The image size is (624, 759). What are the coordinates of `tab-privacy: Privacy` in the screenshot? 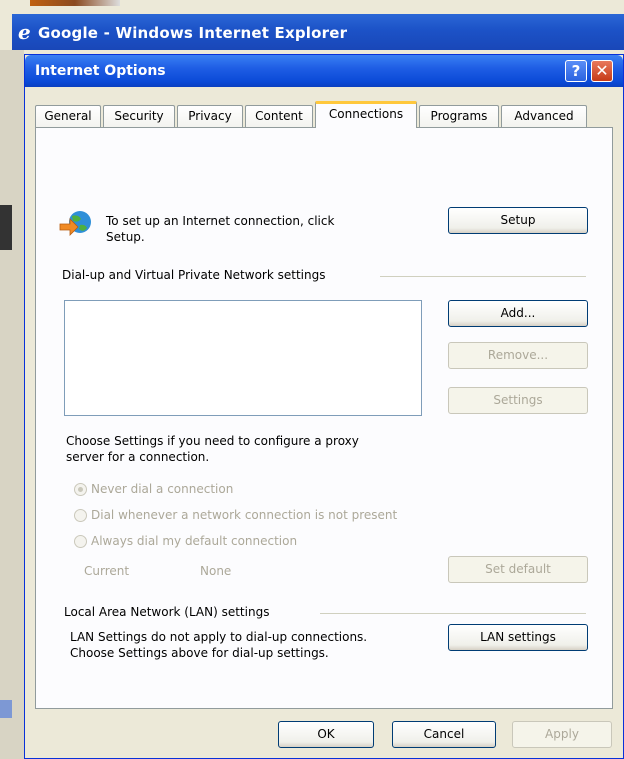 It's located at (210, 116).